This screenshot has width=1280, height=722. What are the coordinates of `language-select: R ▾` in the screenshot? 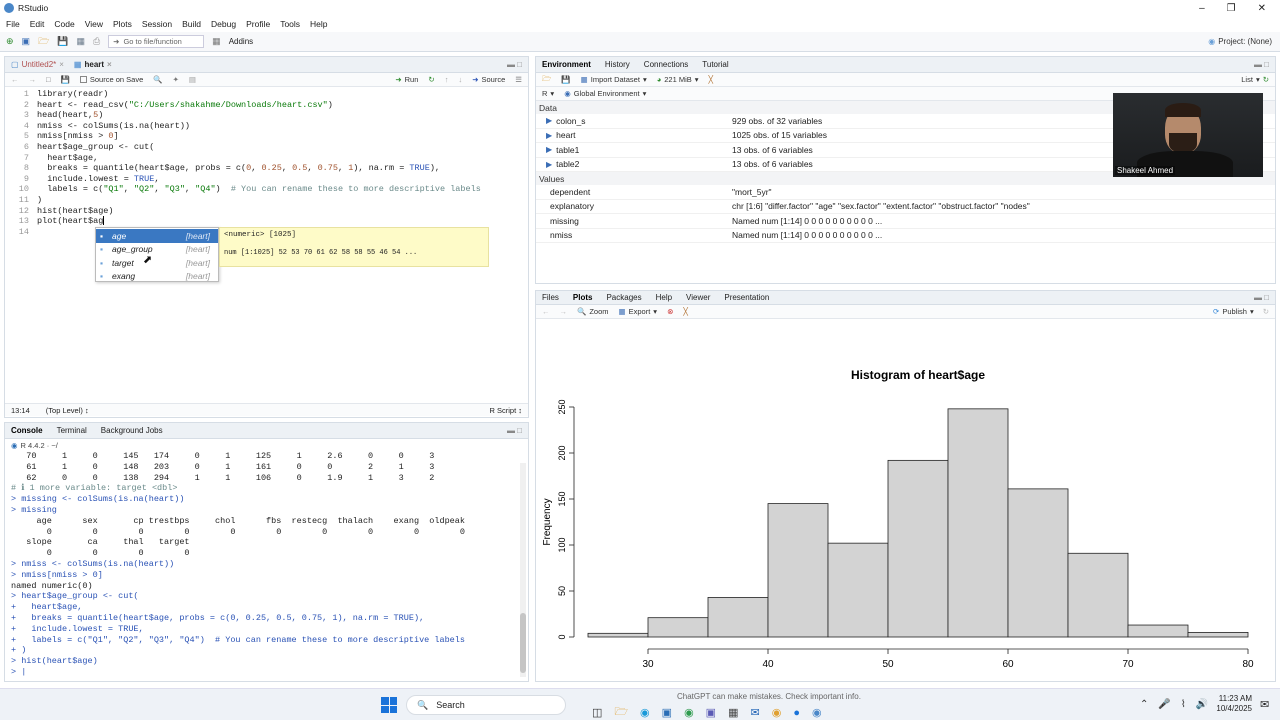 It's located at (548, 93).